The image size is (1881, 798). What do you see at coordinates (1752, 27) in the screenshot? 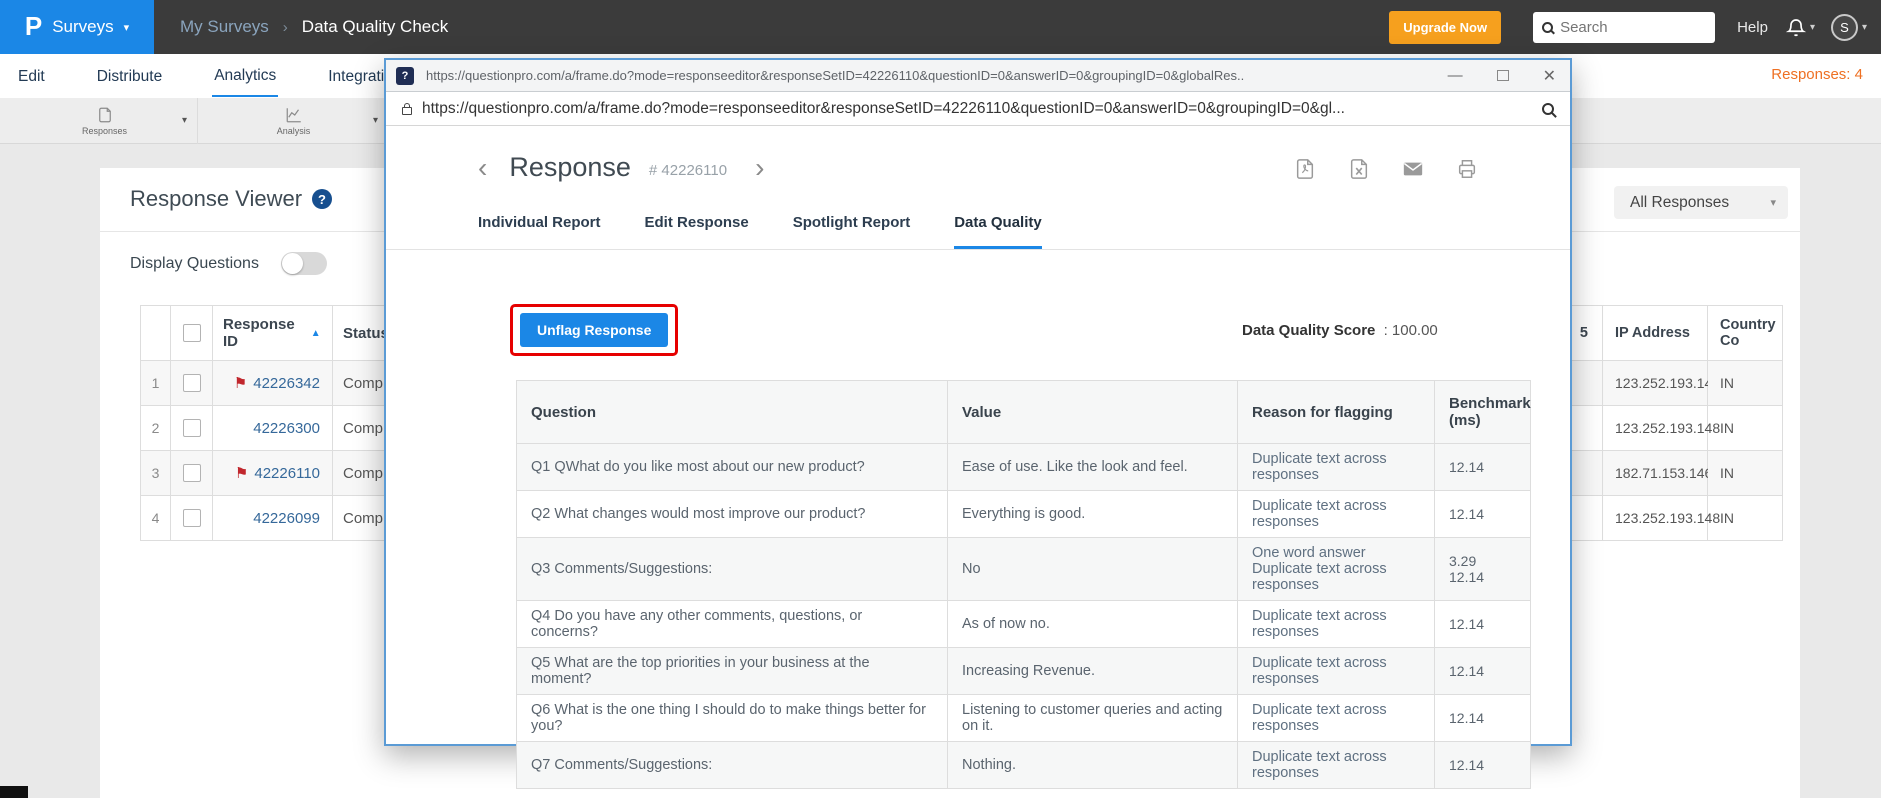
I see `help-link: Help` at bounding box center [1752, 27].